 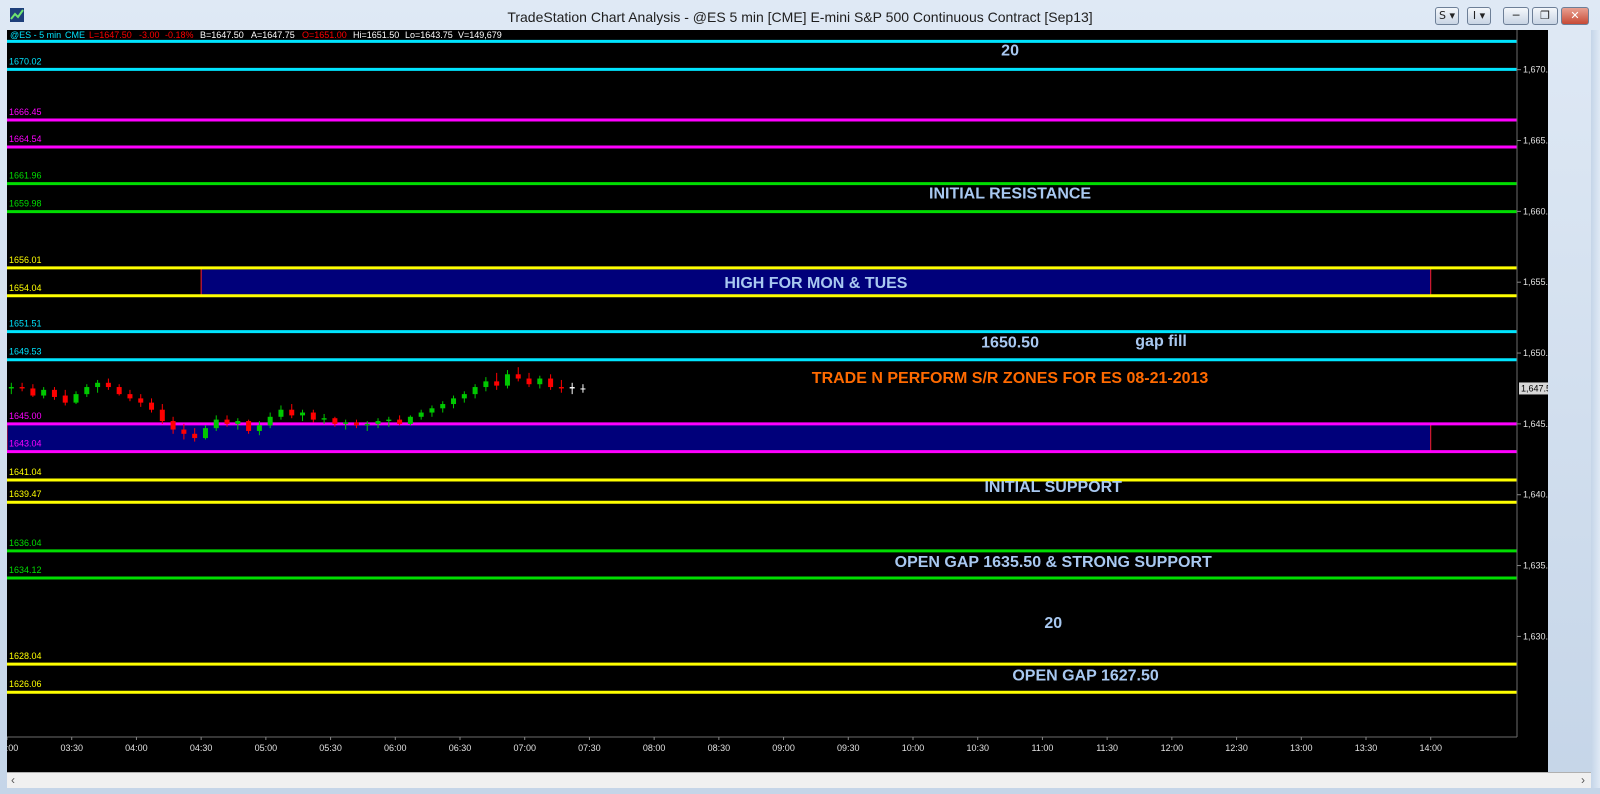 What do you see at coordinates (395, 748) in the screenshot?
I see `time-axis-label: 06:00` at bounding box center [395, 748].